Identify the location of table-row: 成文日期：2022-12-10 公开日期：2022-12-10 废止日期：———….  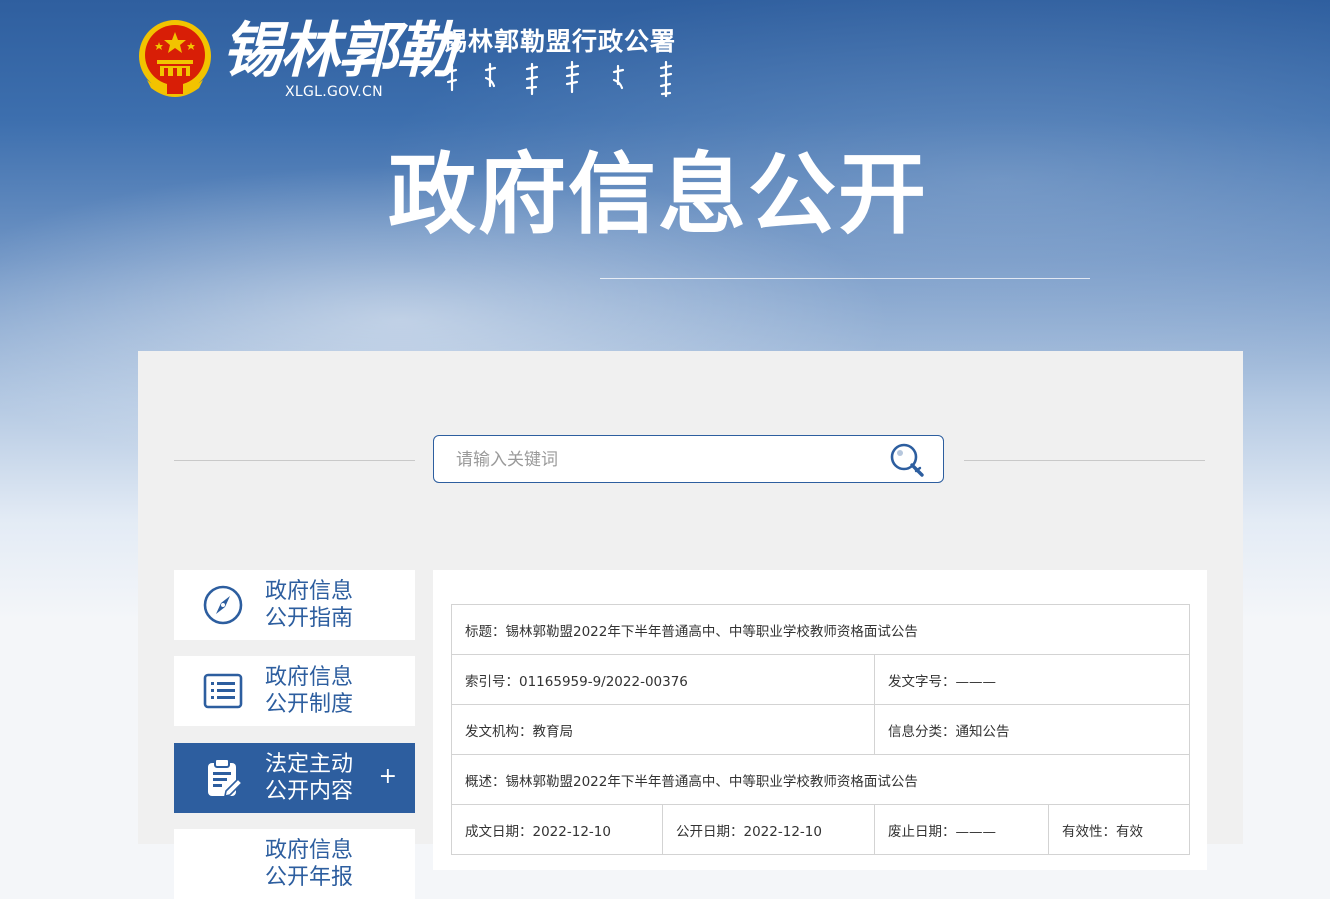
(821, 829).